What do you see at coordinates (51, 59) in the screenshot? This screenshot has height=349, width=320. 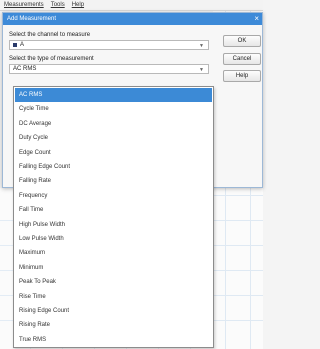 I see `measurement-type-label: Select the type of measurement` at bounding box center [51, 59].